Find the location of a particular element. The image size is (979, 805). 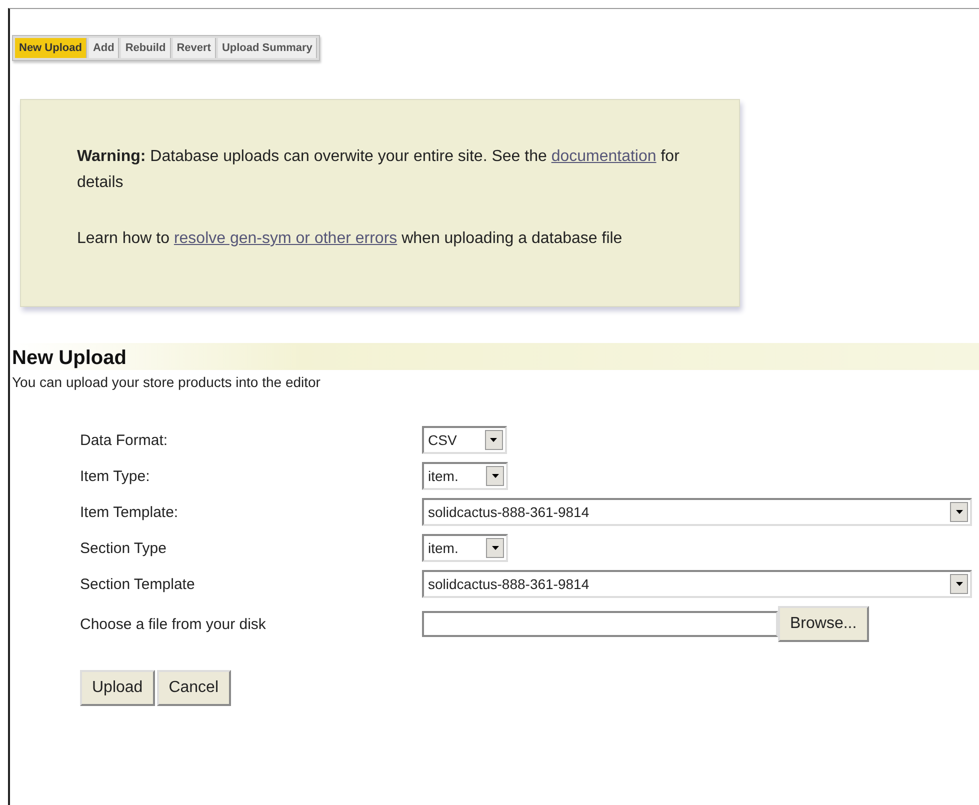

help-link: documentation is located at coordinates (603, 156).